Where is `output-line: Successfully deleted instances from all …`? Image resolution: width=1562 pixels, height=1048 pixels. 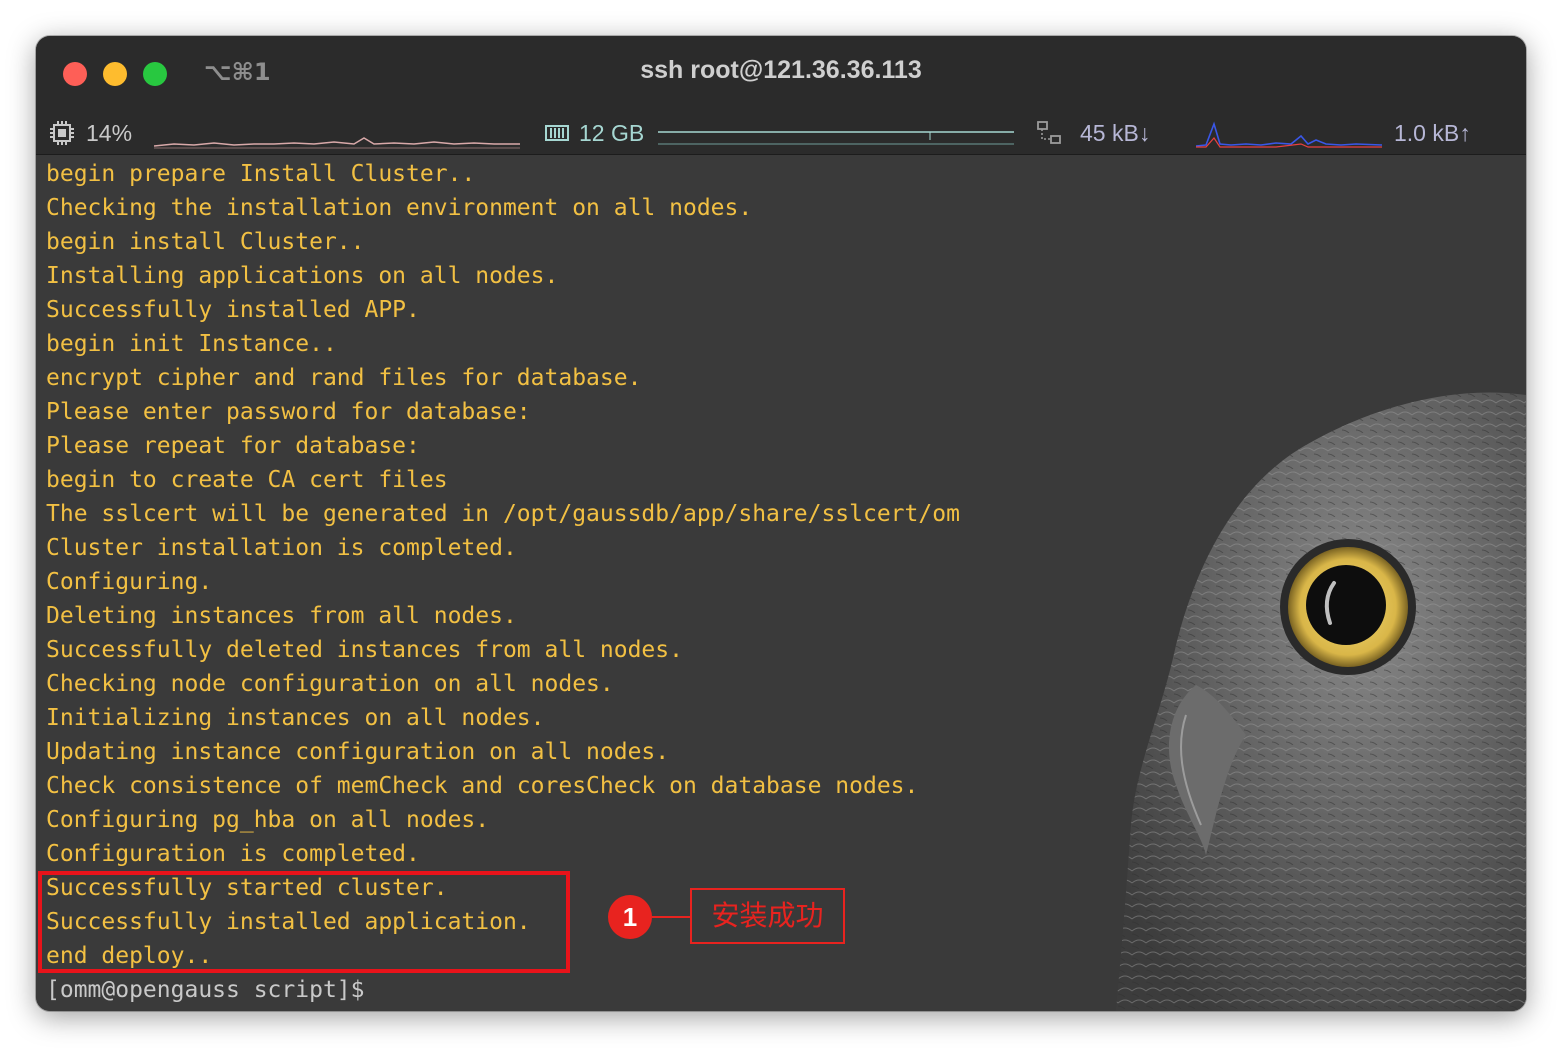
output-line: Successfully deleted instances from all … is located at coordinates (364, 650).